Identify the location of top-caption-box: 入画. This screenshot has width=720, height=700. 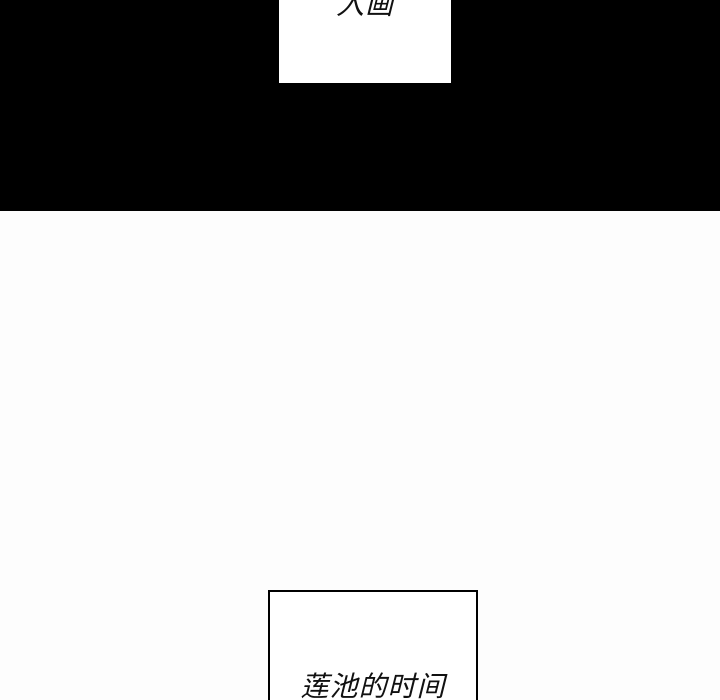
(365, 41).